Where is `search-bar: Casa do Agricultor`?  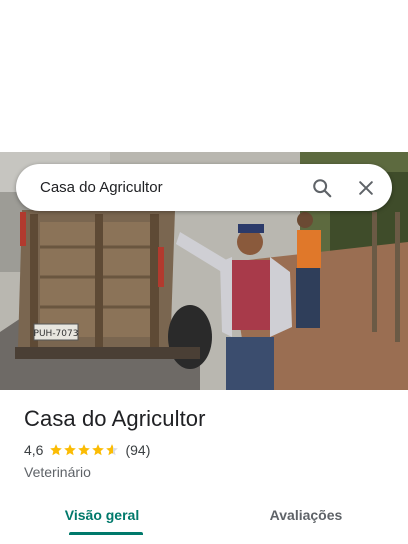 search-bar: Casa do Agricultor is located at coordinates (204, 187).